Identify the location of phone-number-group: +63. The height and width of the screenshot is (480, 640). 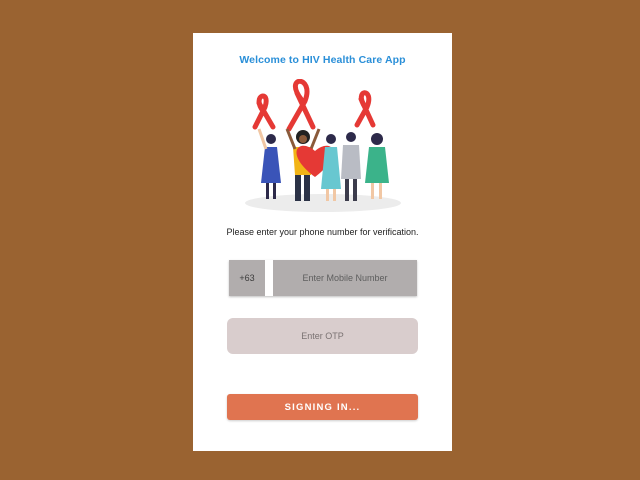
(323, 278).